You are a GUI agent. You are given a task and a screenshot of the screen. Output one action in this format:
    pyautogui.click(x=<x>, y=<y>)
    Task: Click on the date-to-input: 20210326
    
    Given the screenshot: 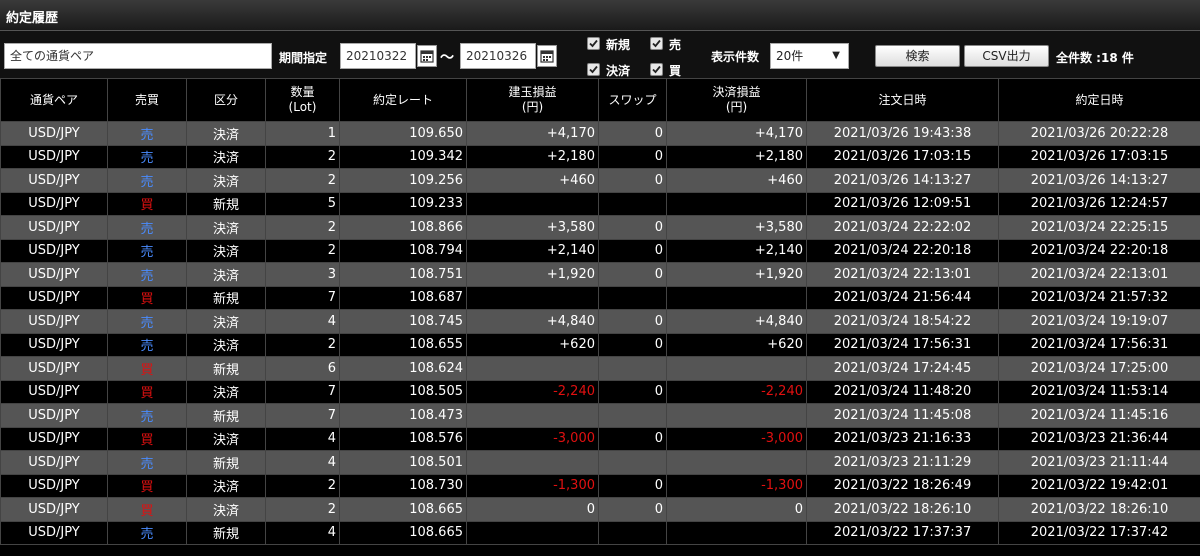 What is the action you would take?
    pyautogui.click(x=498, y=56)
    